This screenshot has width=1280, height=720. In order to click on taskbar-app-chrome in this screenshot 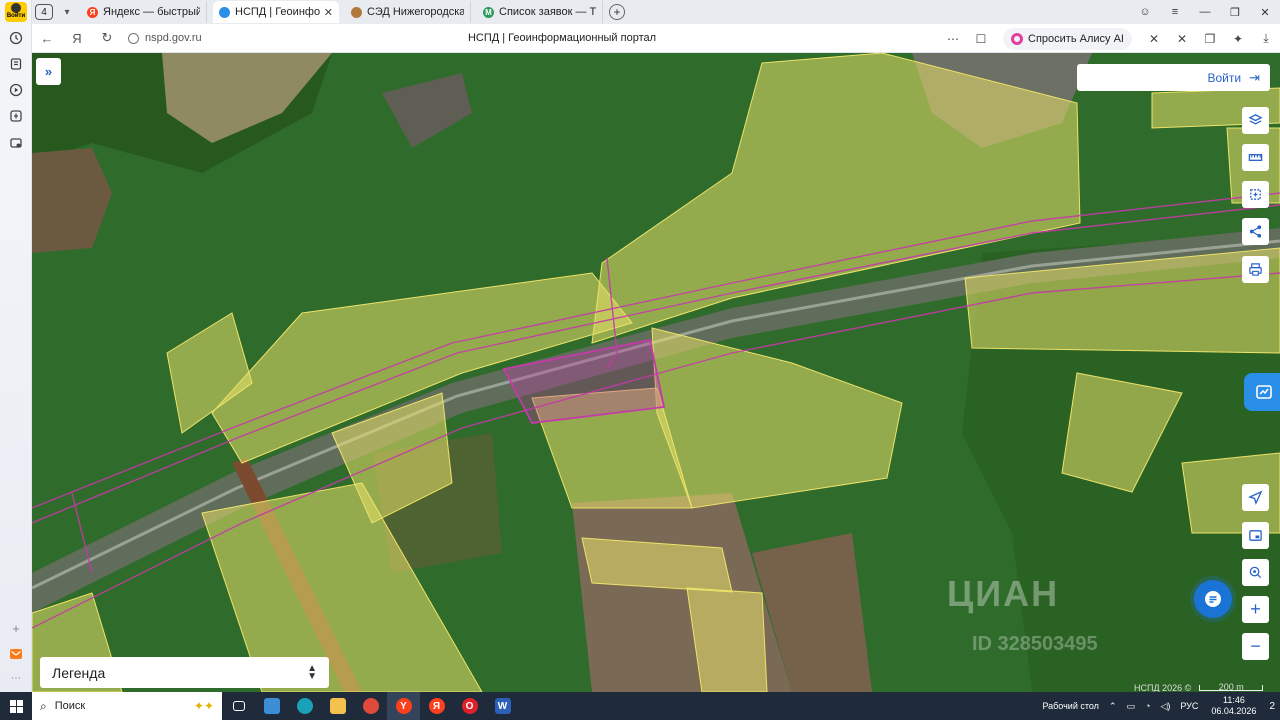, I will do `click(370, 706)`.